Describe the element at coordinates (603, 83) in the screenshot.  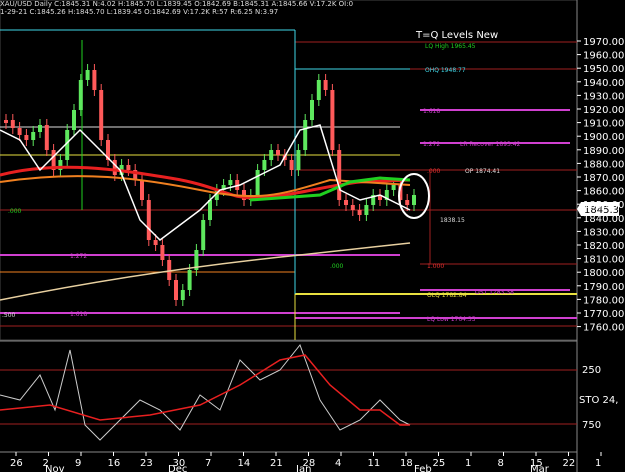
I see `price-tick-label: 1940.00` at that location.